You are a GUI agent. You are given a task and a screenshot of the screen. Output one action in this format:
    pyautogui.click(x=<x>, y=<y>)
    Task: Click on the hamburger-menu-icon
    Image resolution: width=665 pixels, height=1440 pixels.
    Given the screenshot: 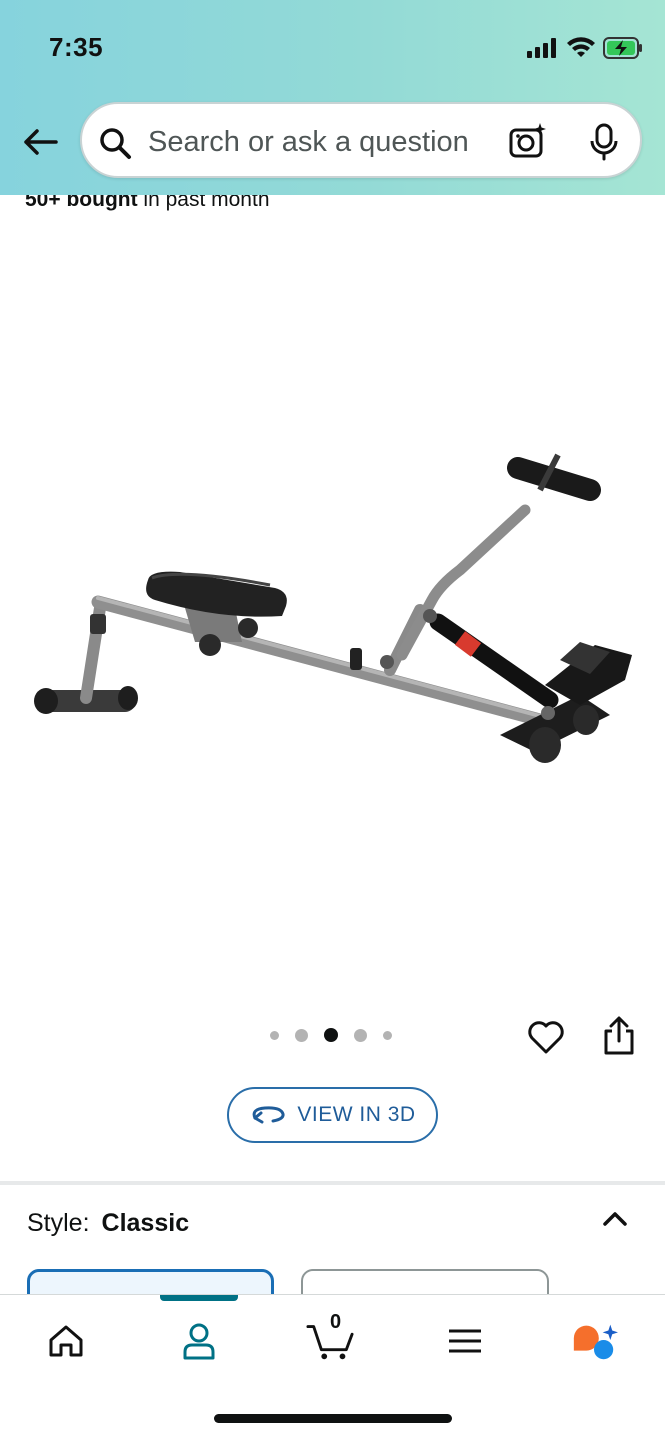 What is the action you would take?
    pyautogui.click(x=465, y=1341)
    